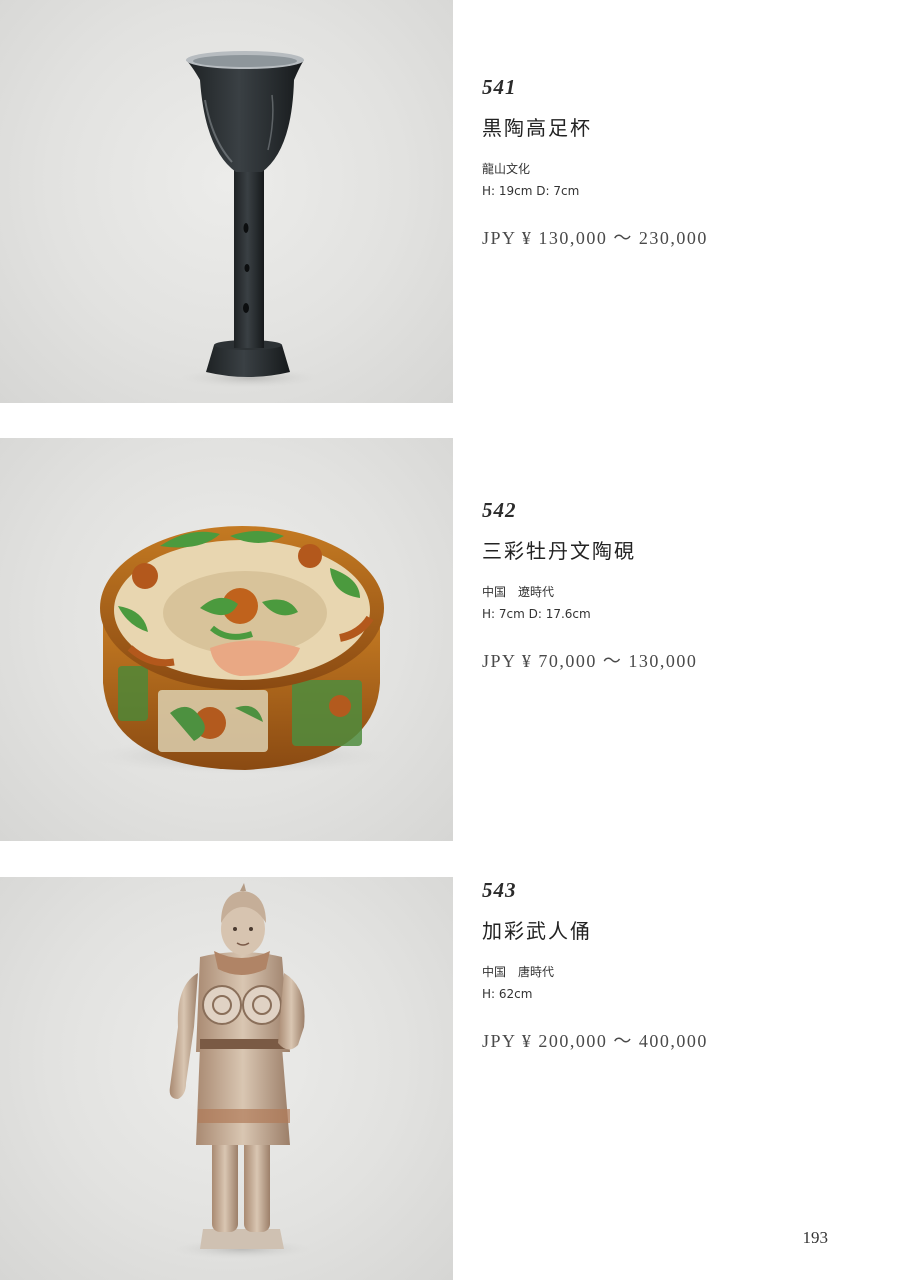  What do you see at coordinates (595, 238) in the screenshot?
I see `lot-estimate: JPY ¥ 130,000 ～ 230,000` at bounding box center [595, 238].